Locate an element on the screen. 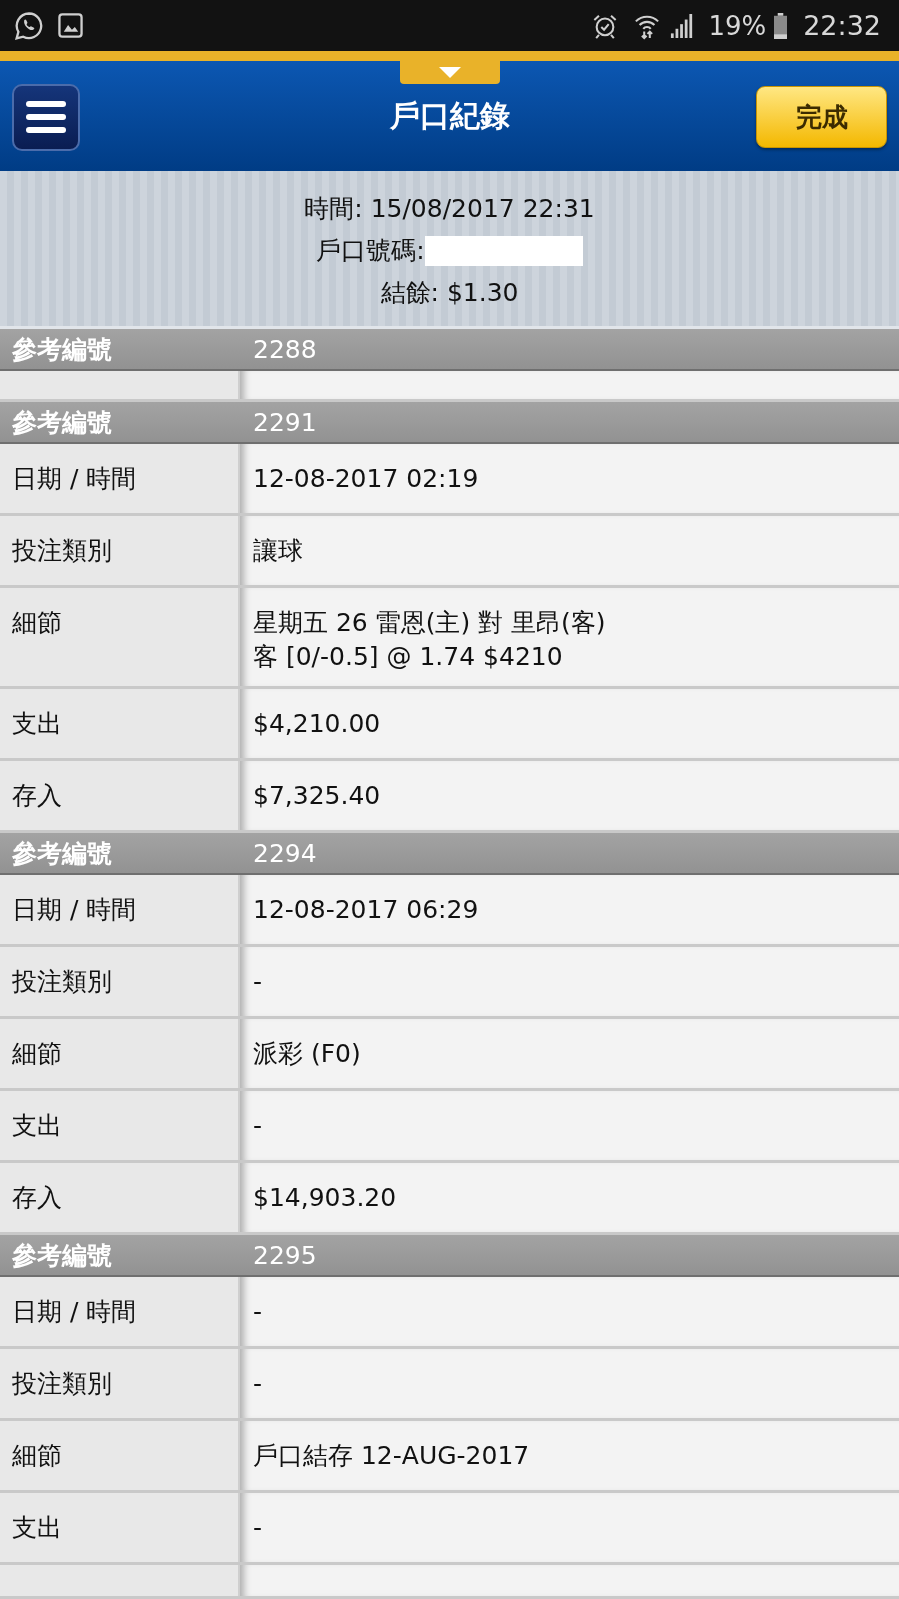 This screenshot has width=899, height=1599. page-title: 戶口紀錄 is located at coordinates (449, 116).